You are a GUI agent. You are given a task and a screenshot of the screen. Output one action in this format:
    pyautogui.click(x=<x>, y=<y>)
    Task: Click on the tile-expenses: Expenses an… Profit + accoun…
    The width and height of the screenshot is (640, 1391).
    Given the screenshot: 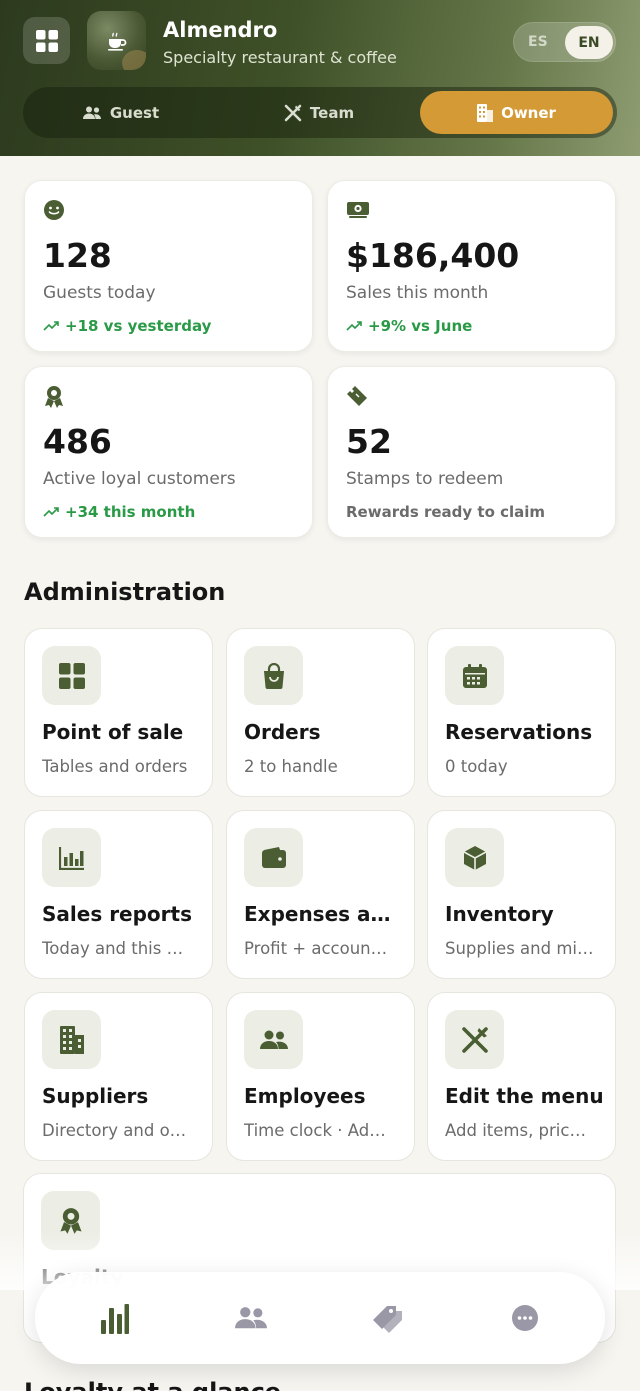 What is the action you would take?
    pyautogui.click(x=320, y=894)
    